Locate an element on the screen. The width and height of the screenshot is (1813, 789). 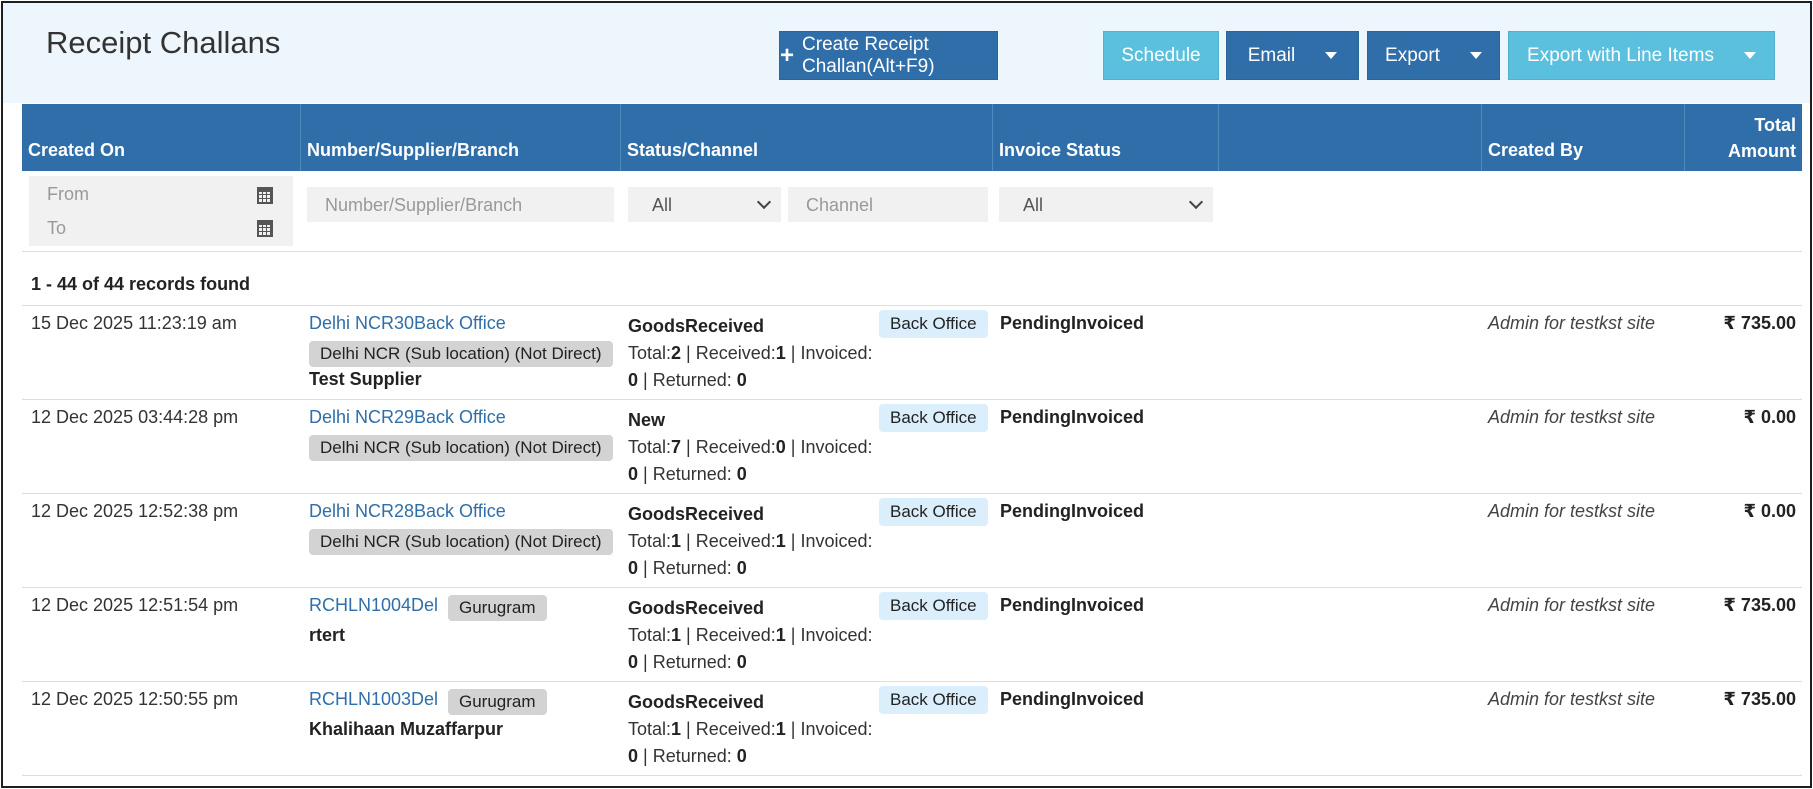
branch-badge: Delhi NCR (Sub location) (Not Direct) is located at coordinates (461, 354).